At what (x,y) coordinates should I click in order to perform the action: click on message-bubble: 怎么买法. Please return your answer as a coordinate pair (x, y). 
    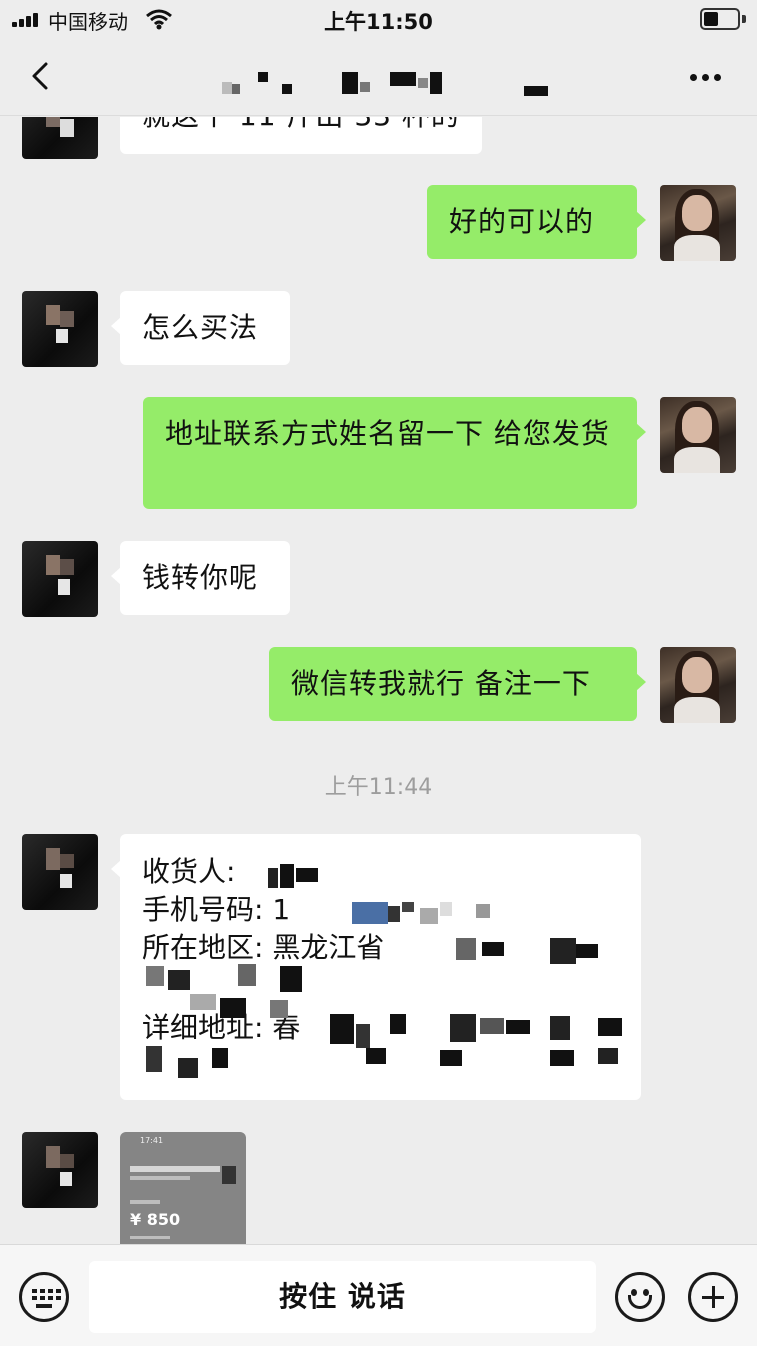
    Looking at the image, I should click on (200, 328).